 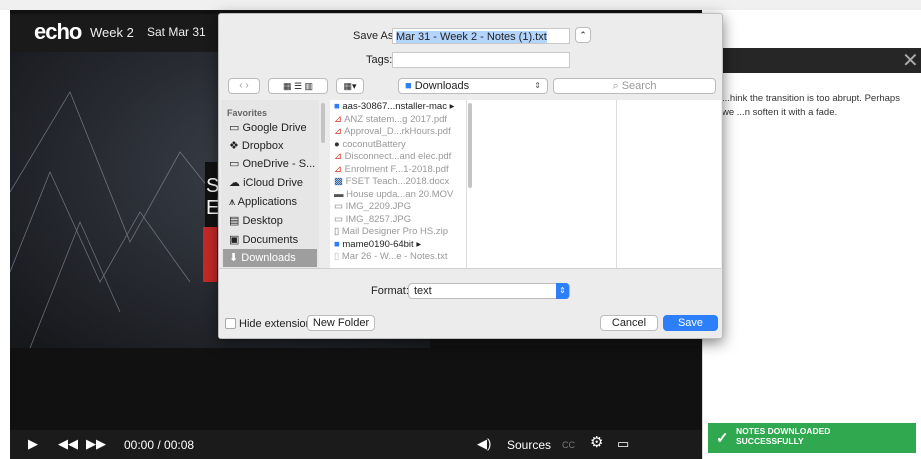 I want to click on format-label: Format:, so click(x=390, y=291).